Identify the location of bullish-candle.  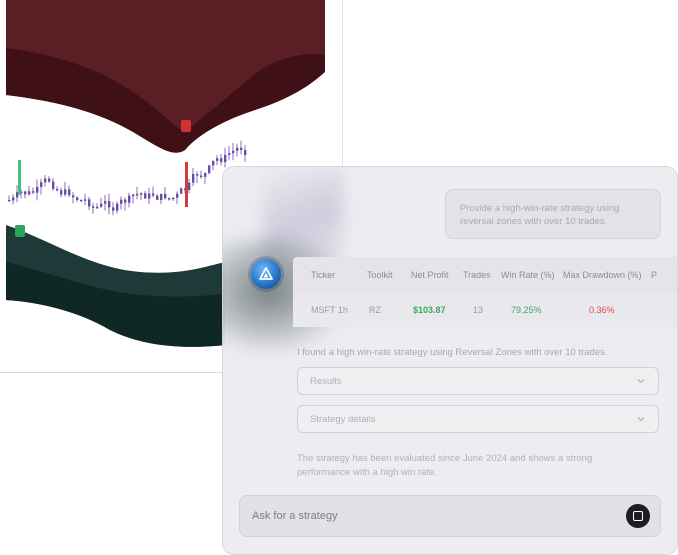
(19, 177).